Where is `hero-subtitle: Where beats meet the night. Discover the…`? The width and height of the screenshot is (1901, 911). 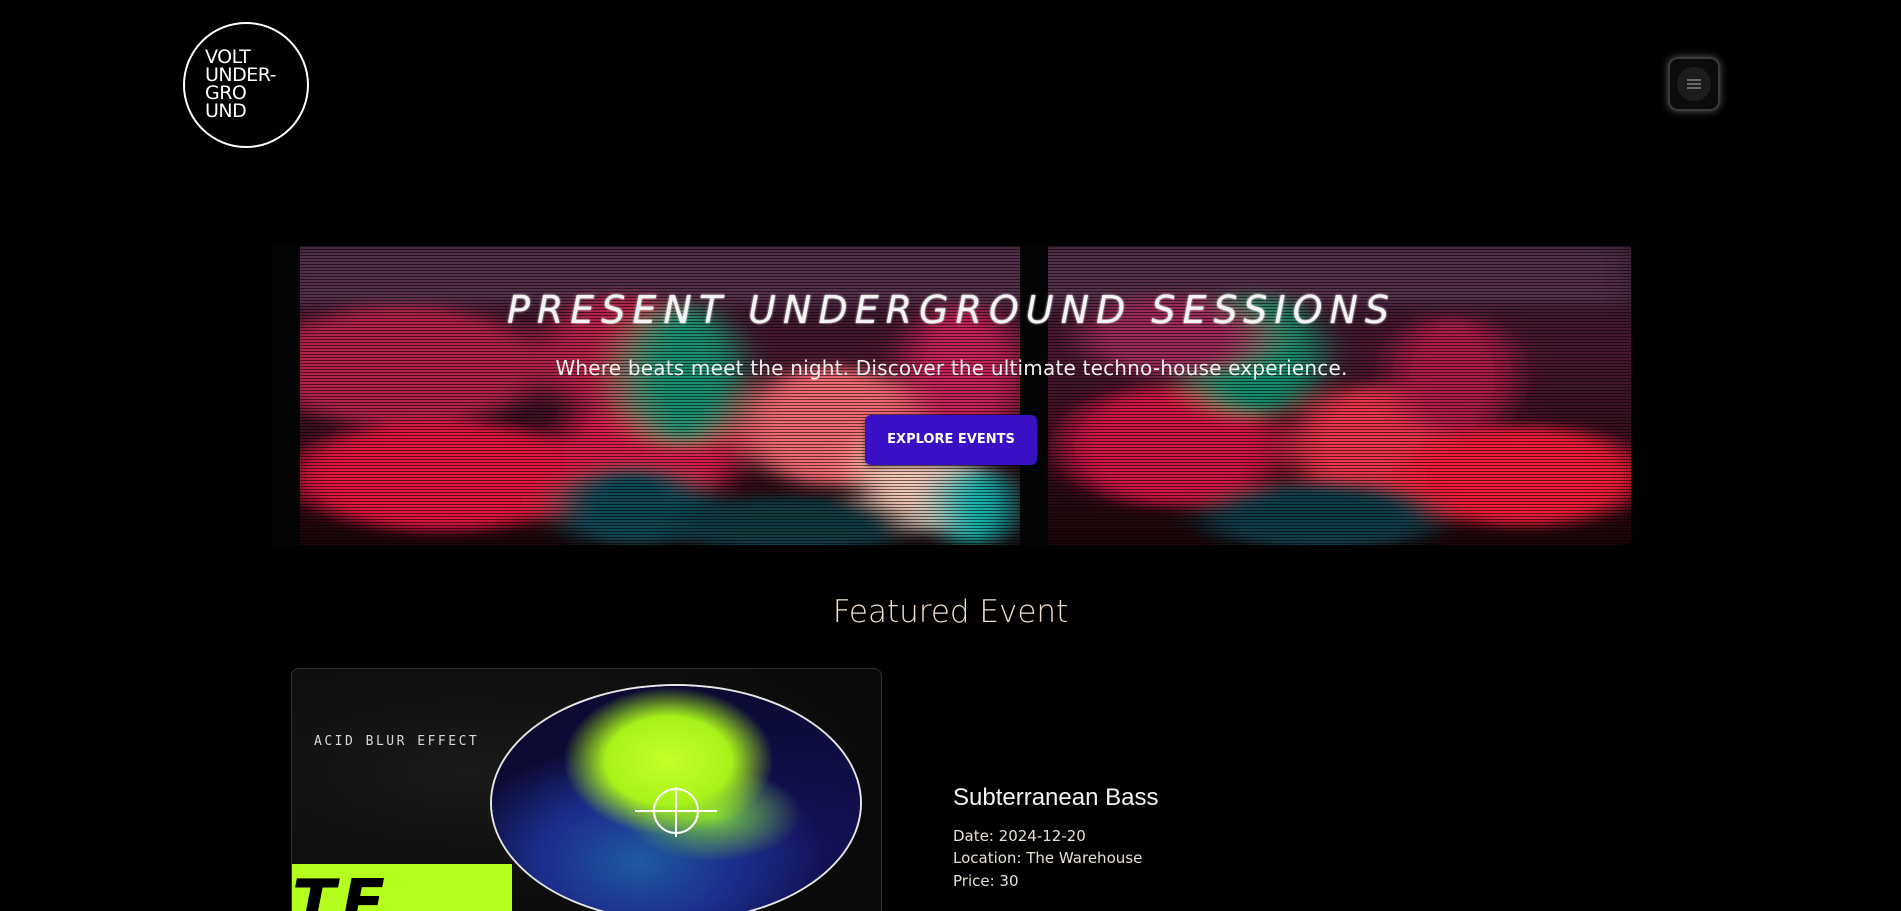
hero-subtitle: Where beats meet the night. Discover the… is located at coordinates (951, 368).